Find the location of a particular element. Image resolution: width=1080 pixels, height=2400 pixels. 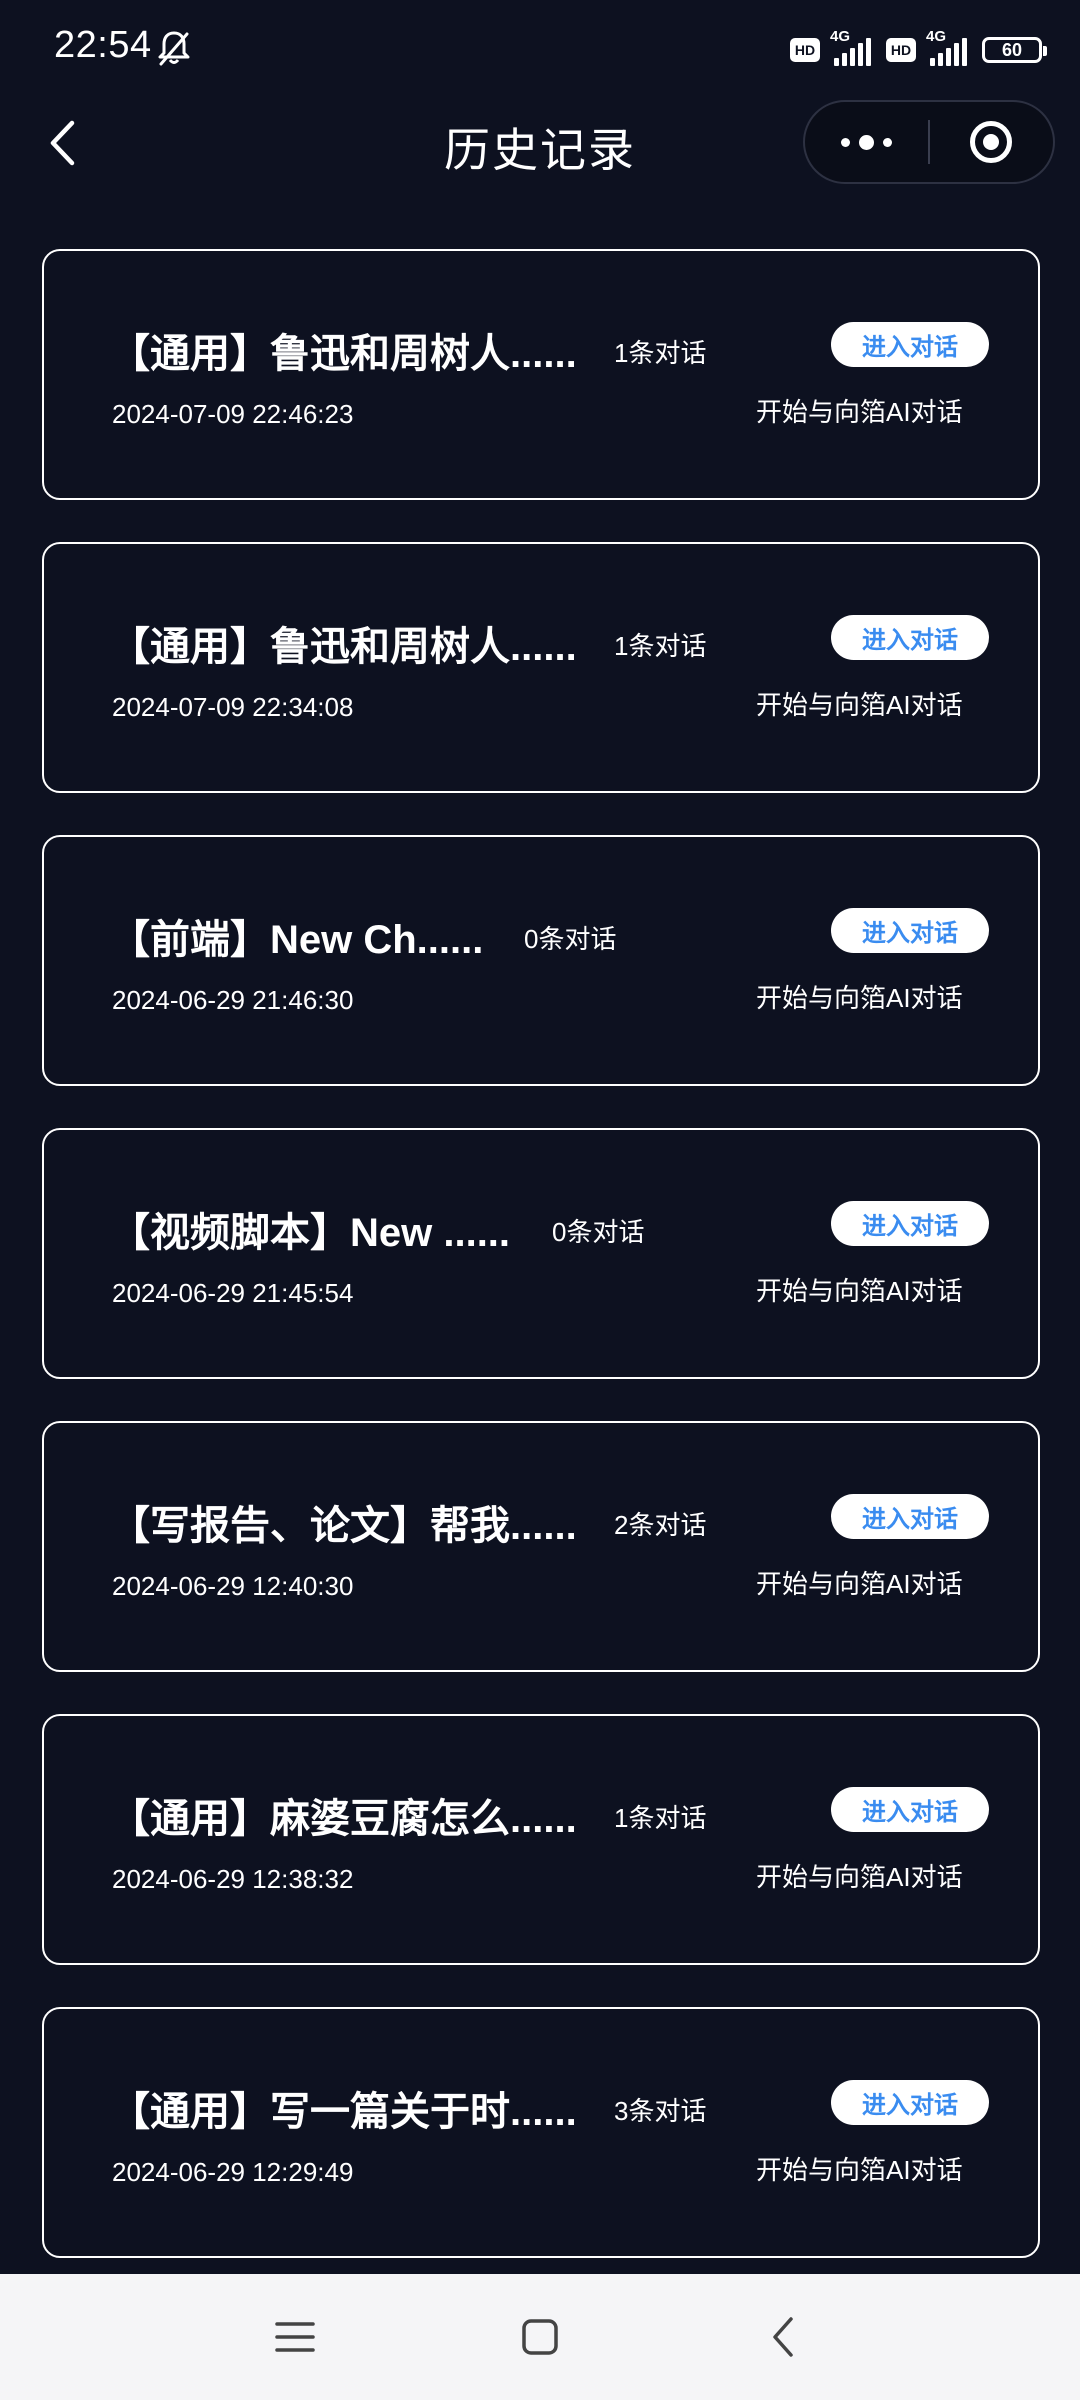

signal-icon-2: 4G is located at coordinates (949, 48).